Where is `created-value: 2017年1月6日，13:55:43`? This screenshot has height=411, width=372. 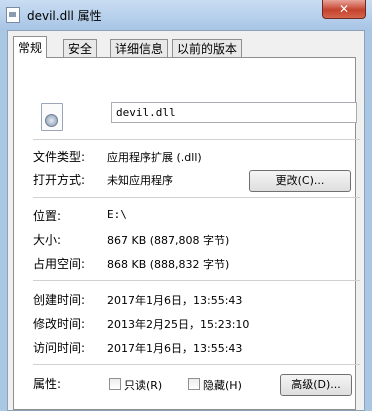
created-value: 2017年1月6日，13:55:43 is located at coordinates (175, 300).